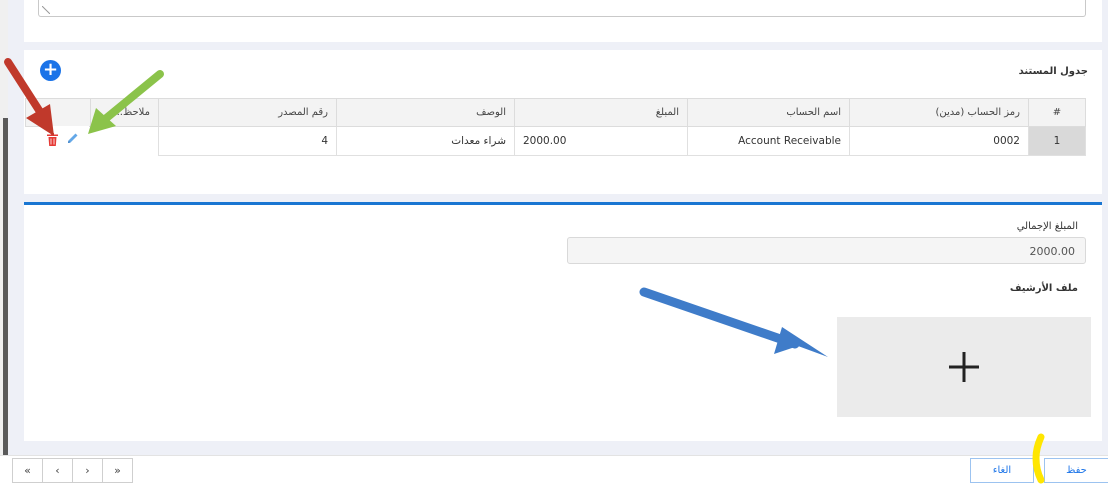 The height and width of the screenshot is (485, 1108). I want to click on bottom-bar: « ‹ › » الغاء حفظ, so click(554, 470).